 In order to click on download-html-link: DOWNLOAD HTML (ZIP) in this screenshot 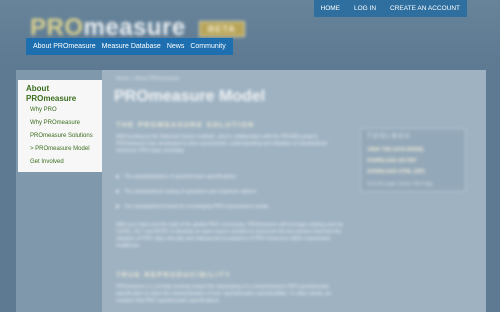, I will do `click(396, 172)`.